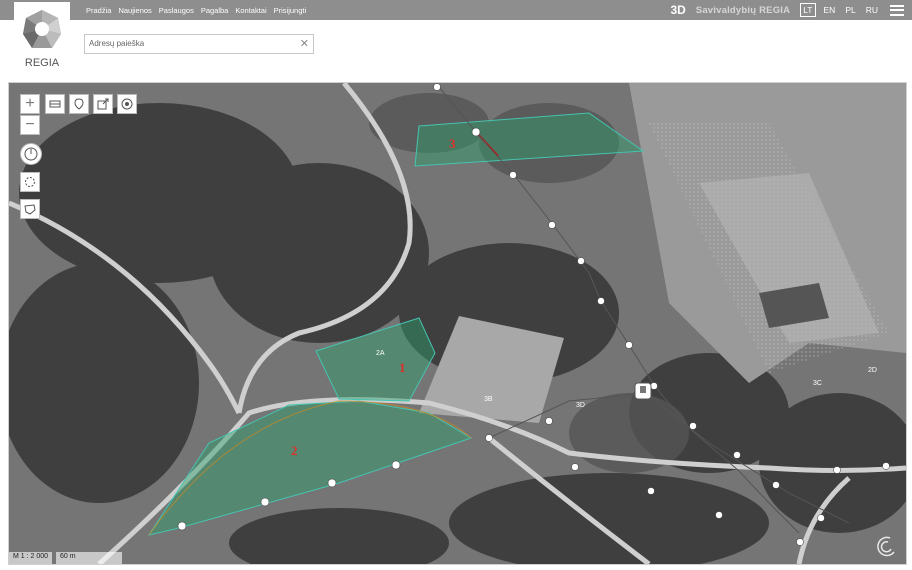 Image resolution: width=912 pixels, height=570 pixels. What do you see at coordinates (452, 143) in the screenshot?
I see `parcel-label-3: 3` at bounding box center [452, 143].